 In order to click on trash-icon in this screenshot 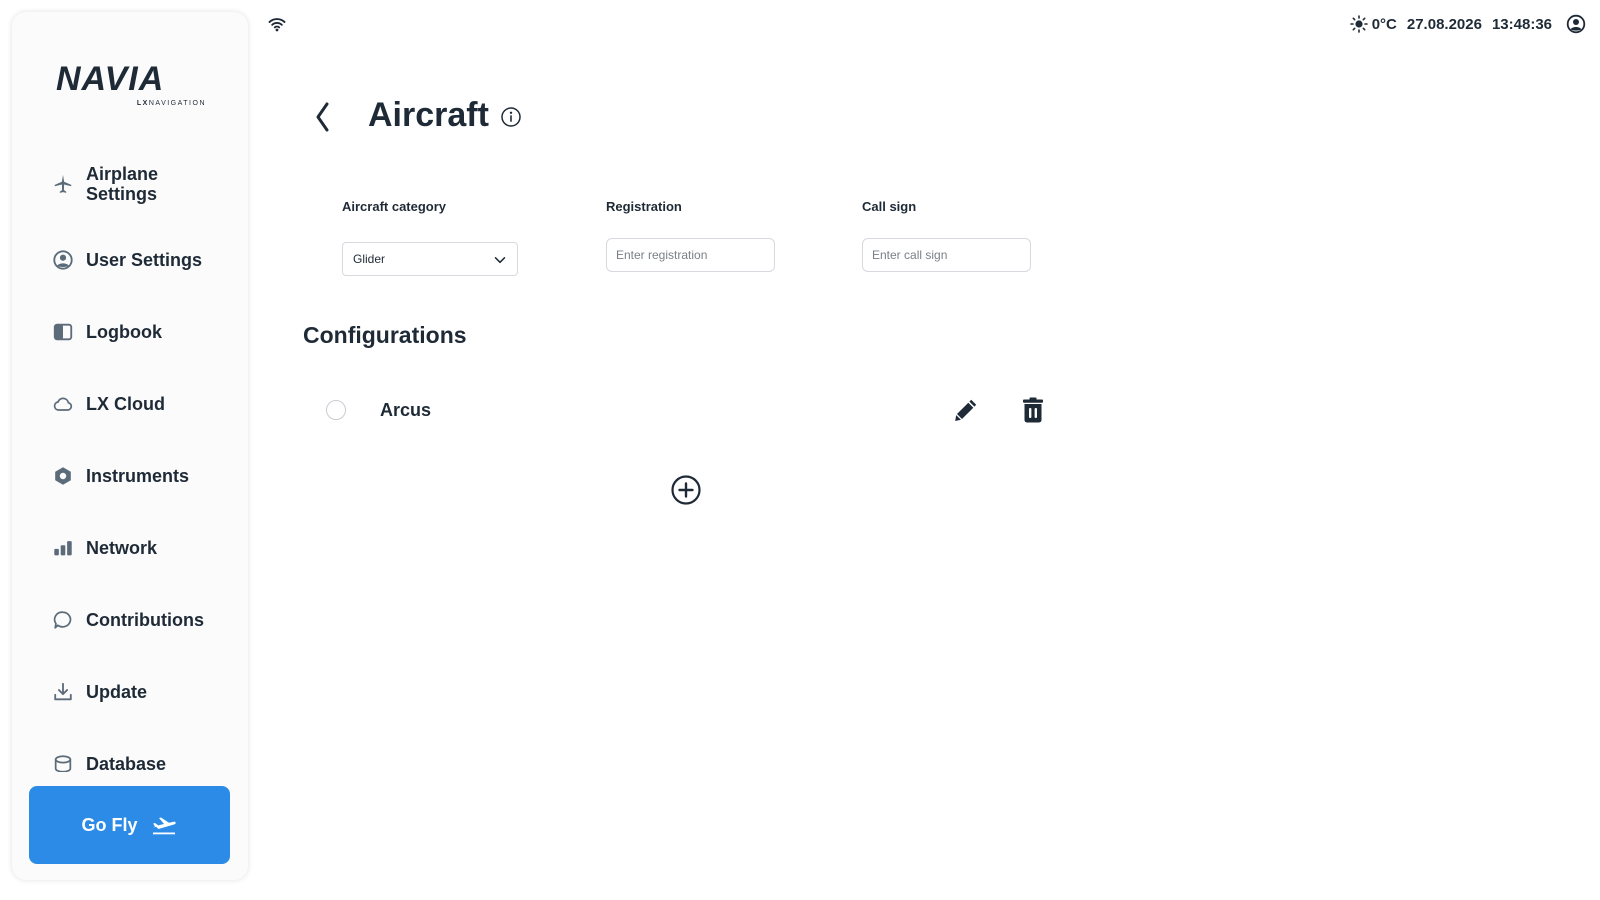, I will do `click(1033, 410)`.